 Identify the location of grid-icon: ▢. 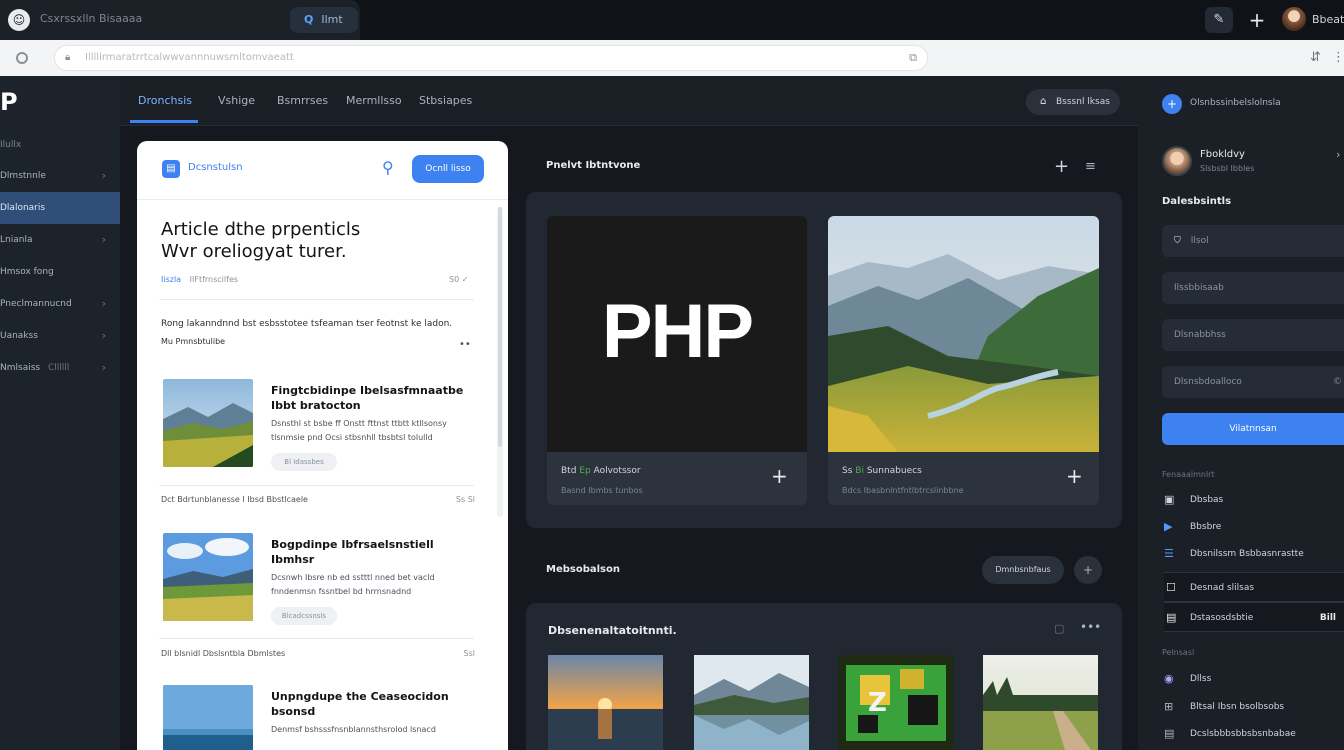
(1059, 628).